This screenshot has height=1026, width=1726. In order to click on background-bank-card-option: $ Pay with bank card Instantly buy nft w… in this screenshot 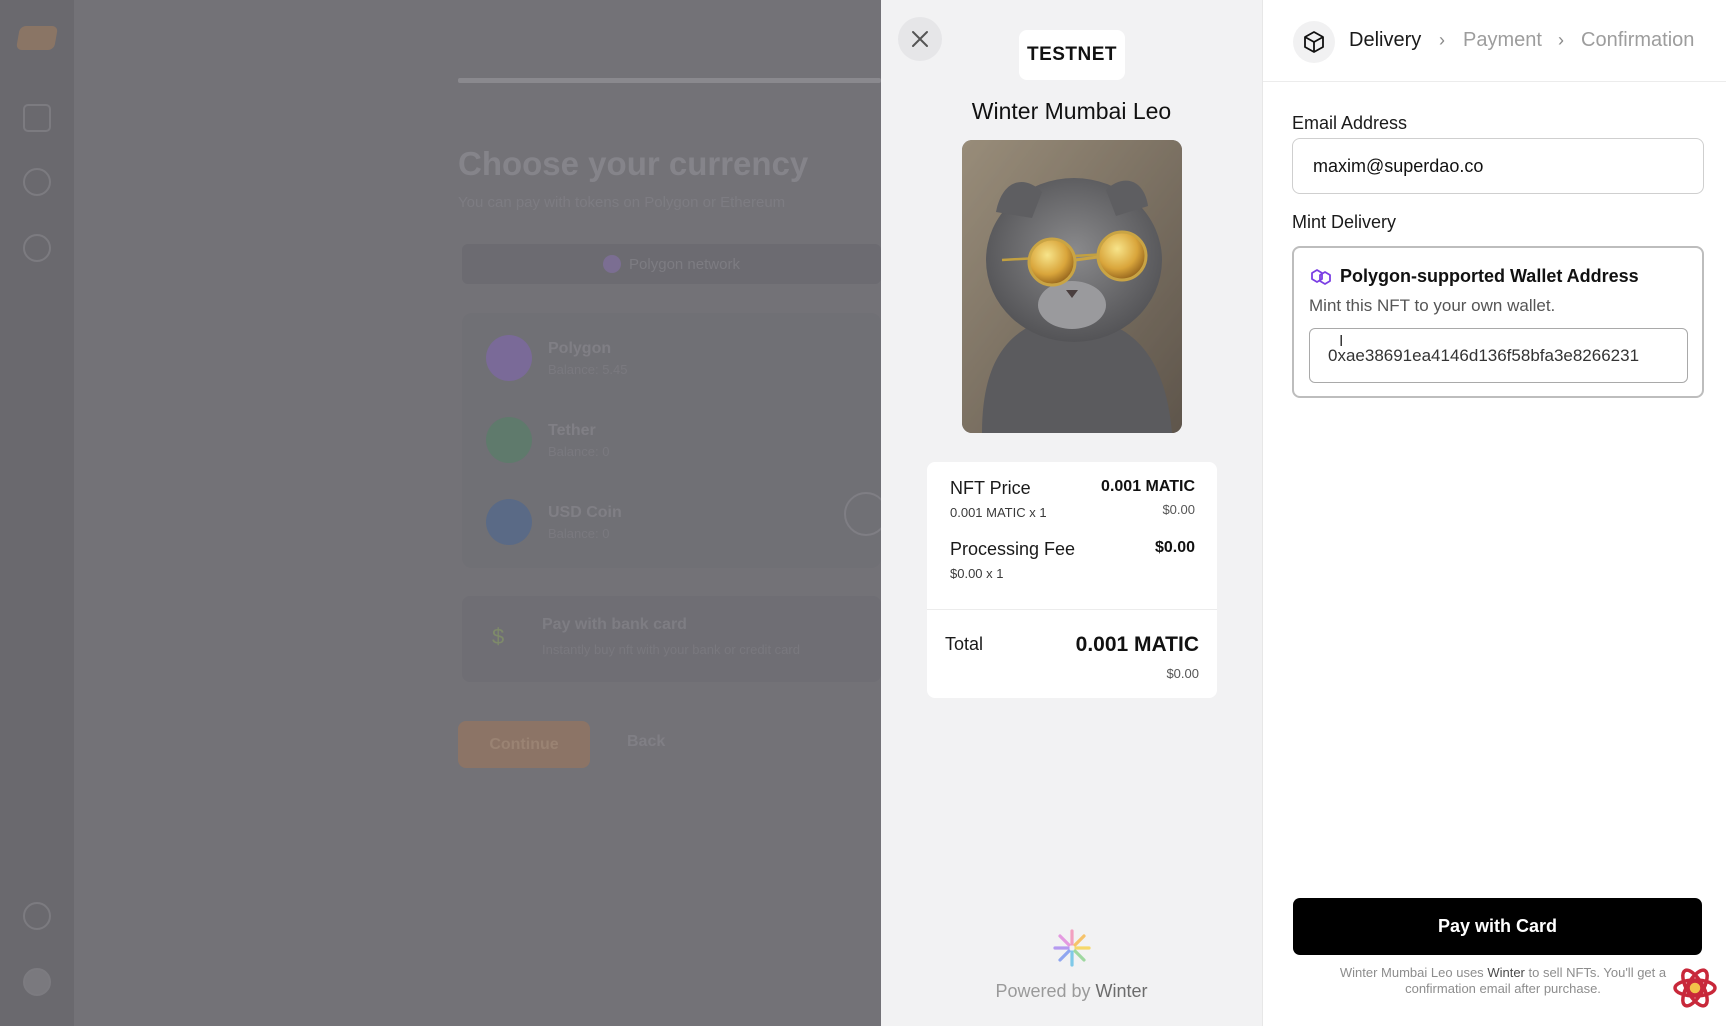, I will do `click(671, 639)`.